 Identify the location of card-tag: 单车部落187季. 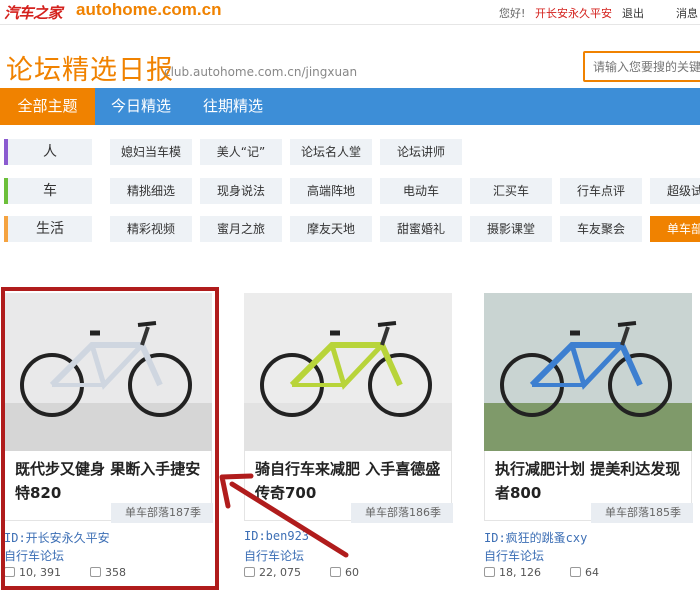
(162, 513).